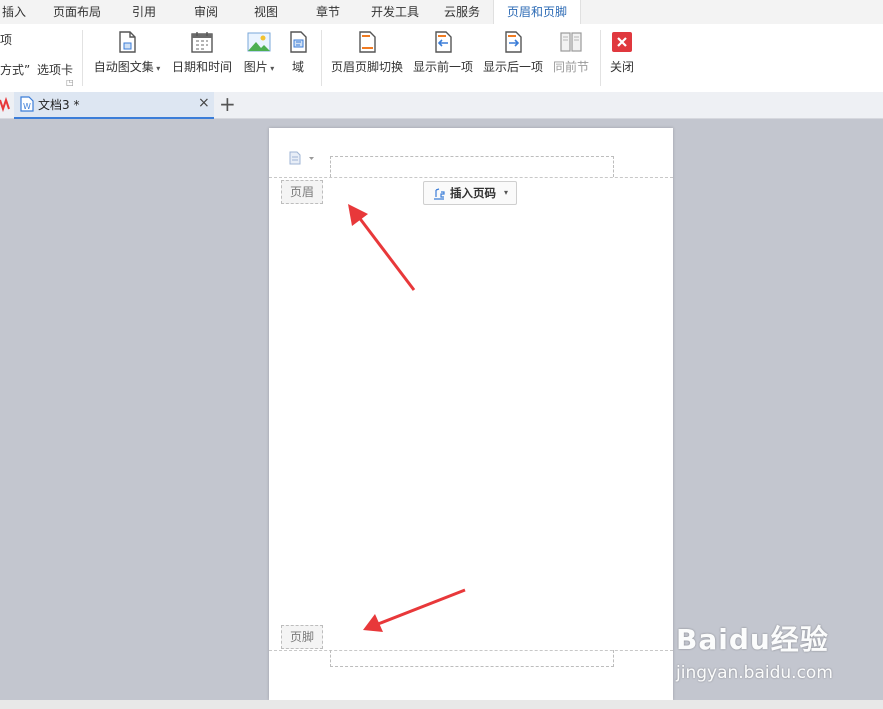  What do you see at coordinates (414, 610) in the screenshot?
I see `annotation-arrow-footer` at bounding box center [414, 610].